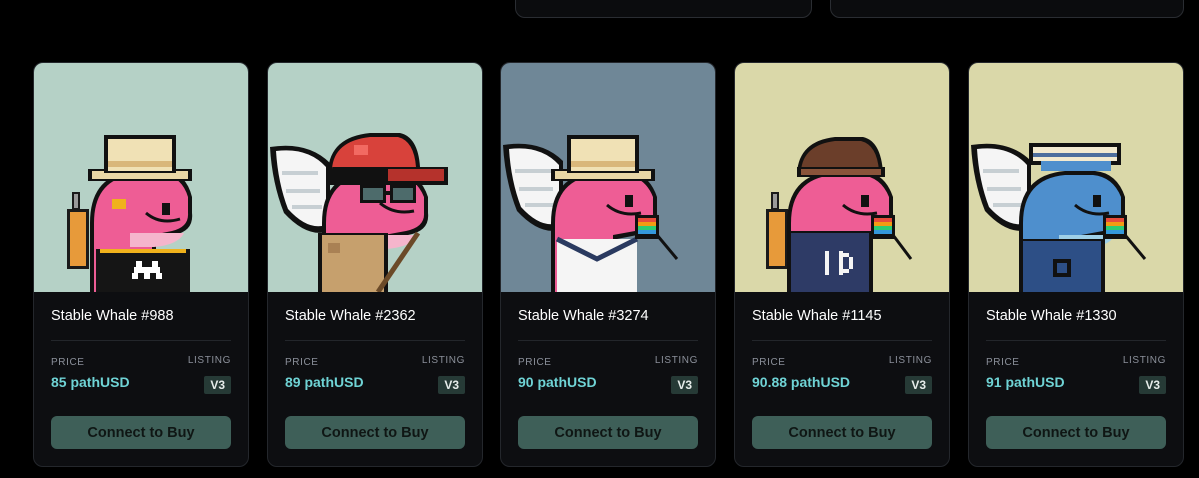 This screenshot has height=478, width=1199. Describe the element at coordinates (1051, 316) in the screenshot. I see `nft-name: Stable Whale #1330` at that location.